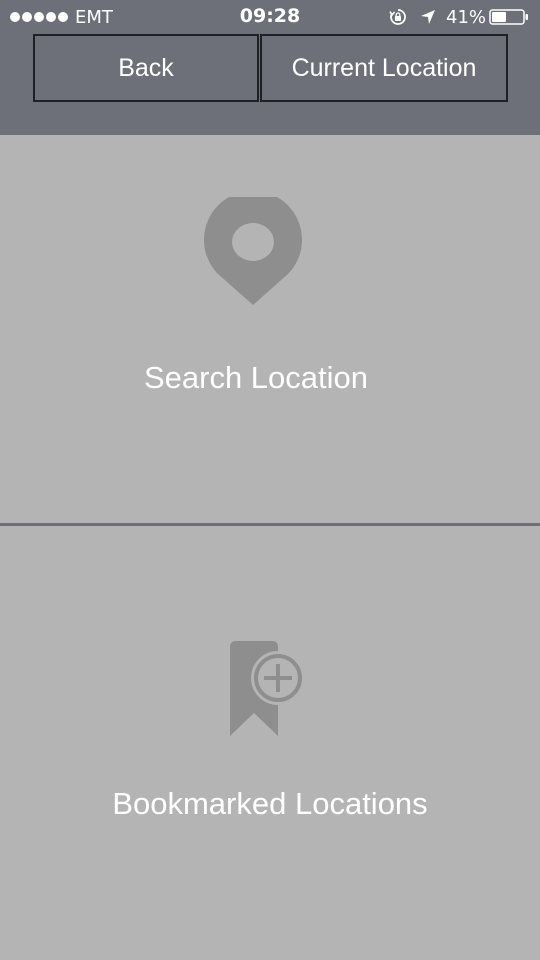 The width and height of the screenshot is (540, 960). What do you see at coordinates (270, 803) in the screenshot?
I see `bookmarked-locations-label: Bookmarked Locations` at bounding box center [270, 803].